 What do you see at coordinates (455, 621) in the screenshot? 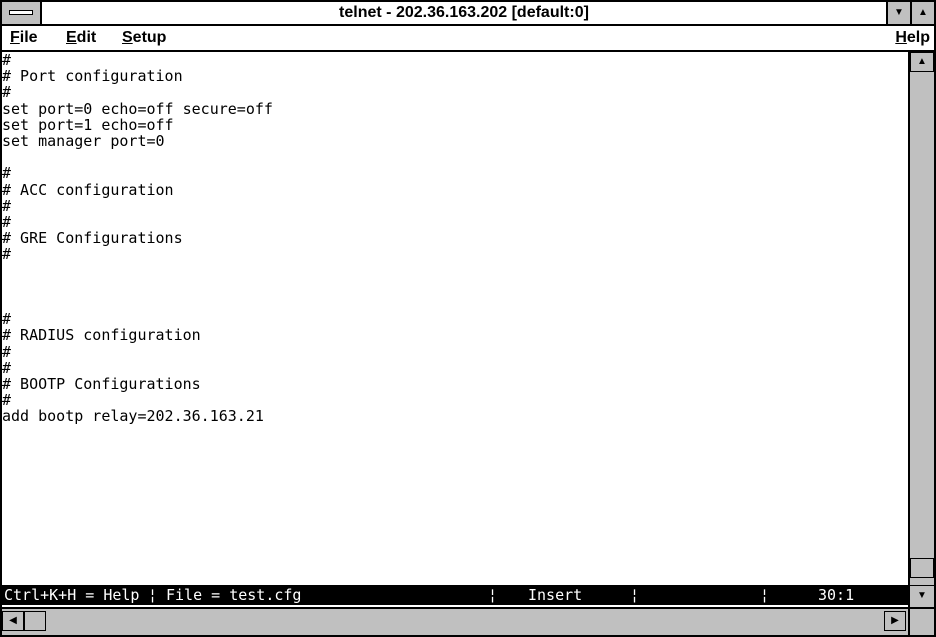
I see `horizontal-scrollbar: ◀ ▶` at bounding box center [455, 621].